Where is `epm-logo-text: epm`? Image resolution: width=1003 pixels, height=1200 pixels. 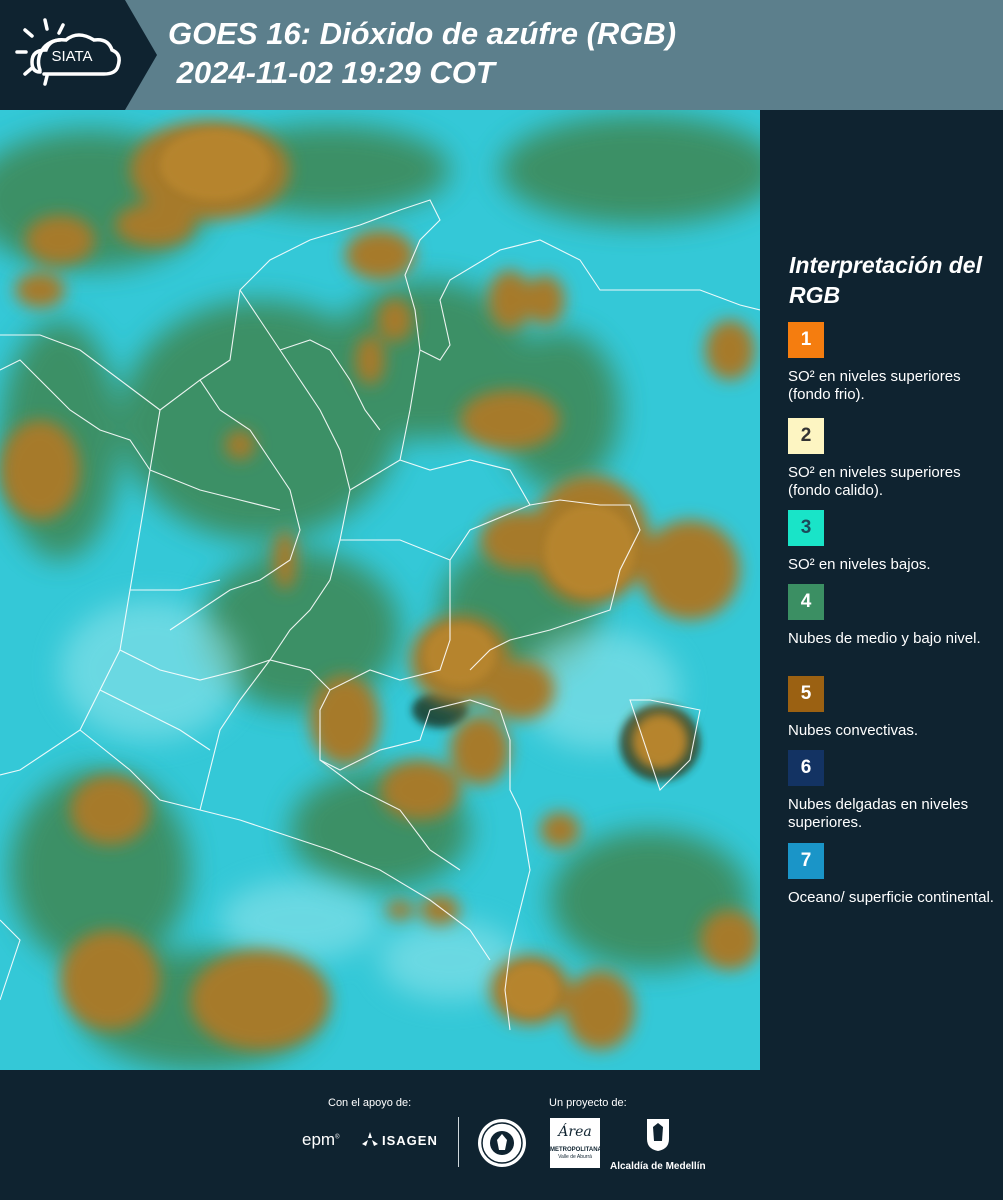 epm-logo-text: epm is located at coordinates (319, 1139).